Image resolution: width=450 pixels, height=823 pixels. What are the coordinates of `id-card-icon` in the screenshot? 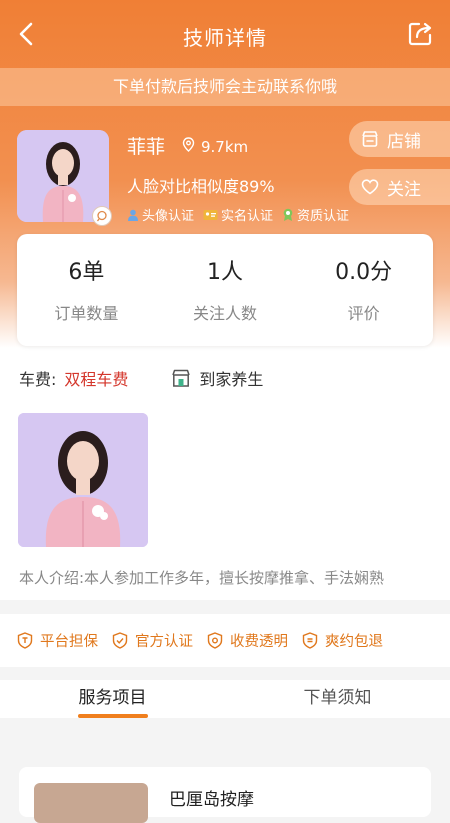 It's located at (210, 214).